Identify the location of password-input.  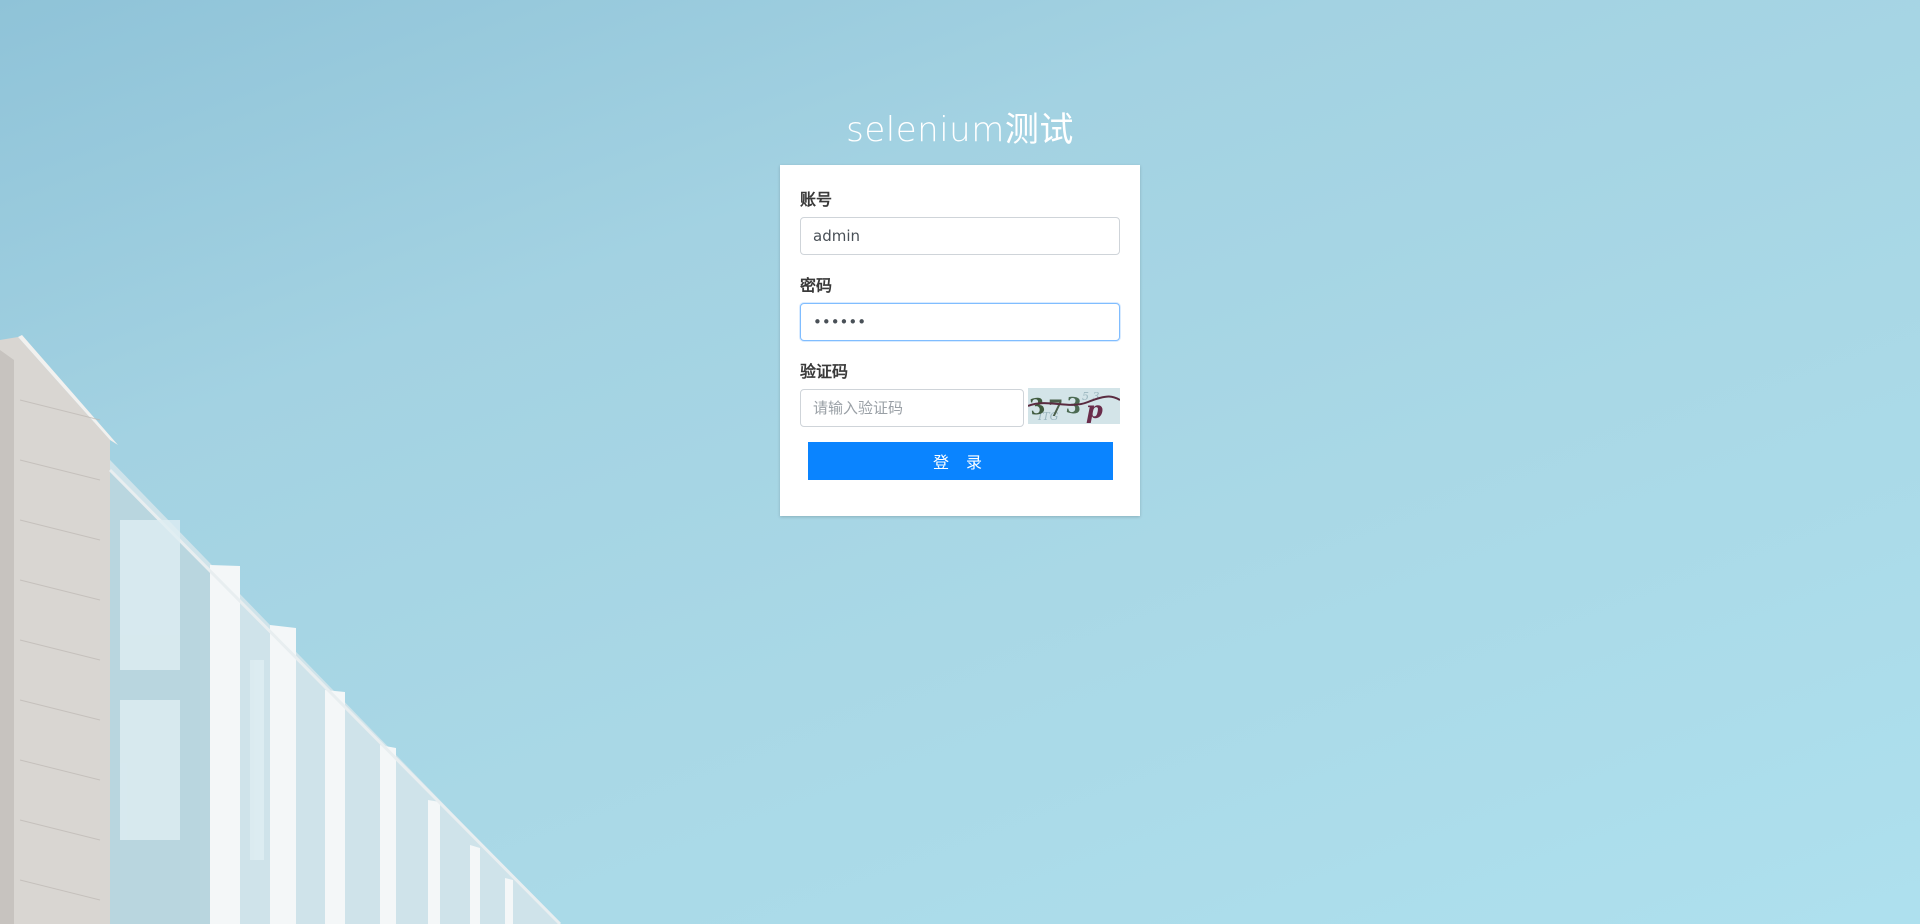
(960, 322).